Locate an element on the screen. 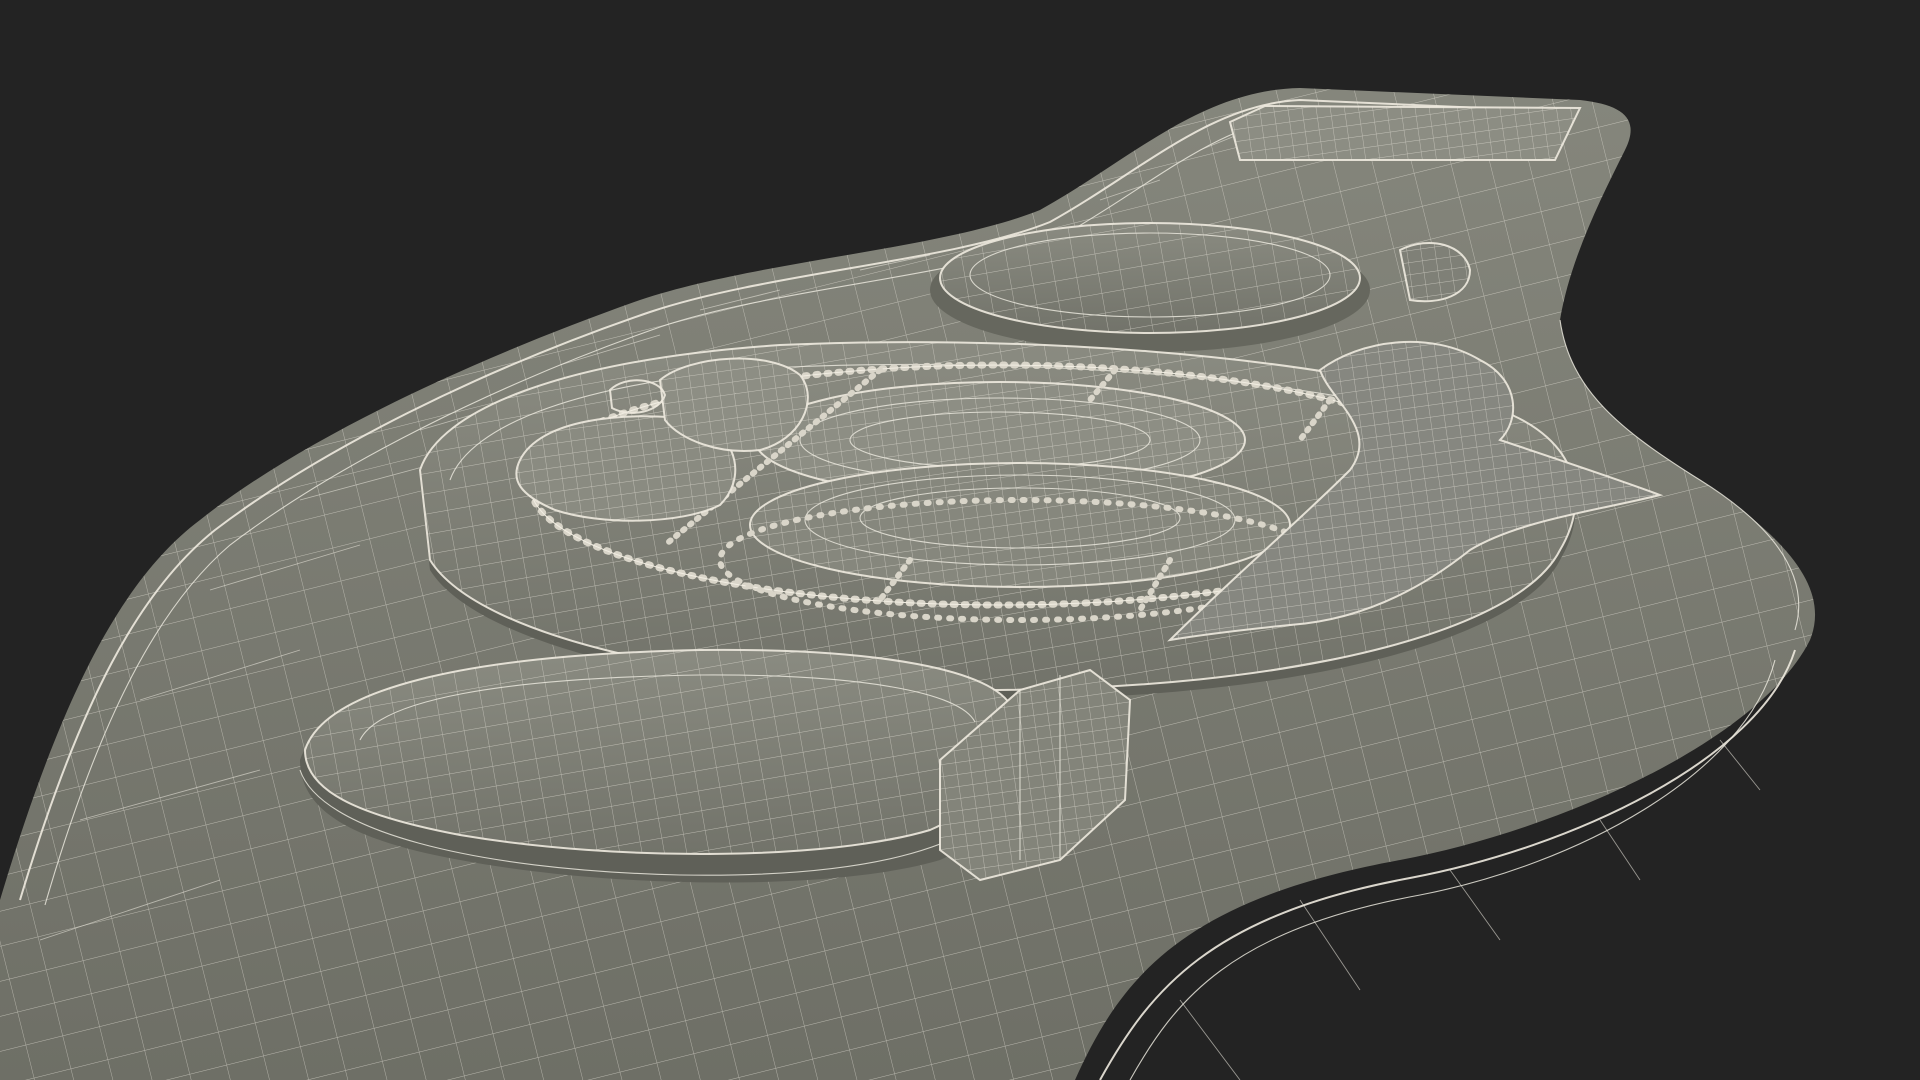 Image resolution: width=1920 pixels, height=1080 pixels. strap-end-tab is located at coordinates (1405, 132).